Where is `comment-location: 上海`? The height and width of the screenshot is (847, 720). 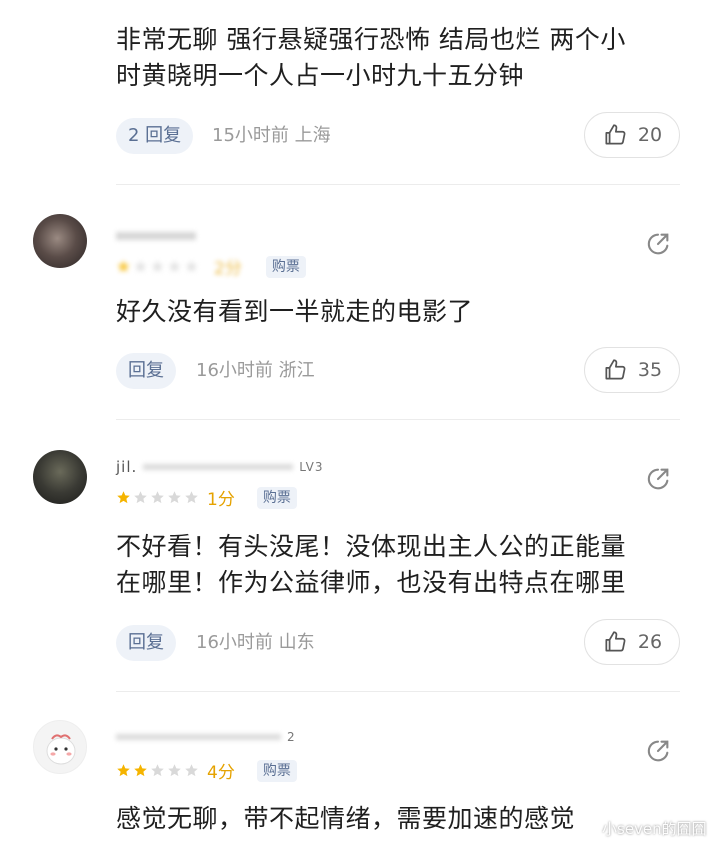
comment-location: 上海 is located at coordinates (312, 135).